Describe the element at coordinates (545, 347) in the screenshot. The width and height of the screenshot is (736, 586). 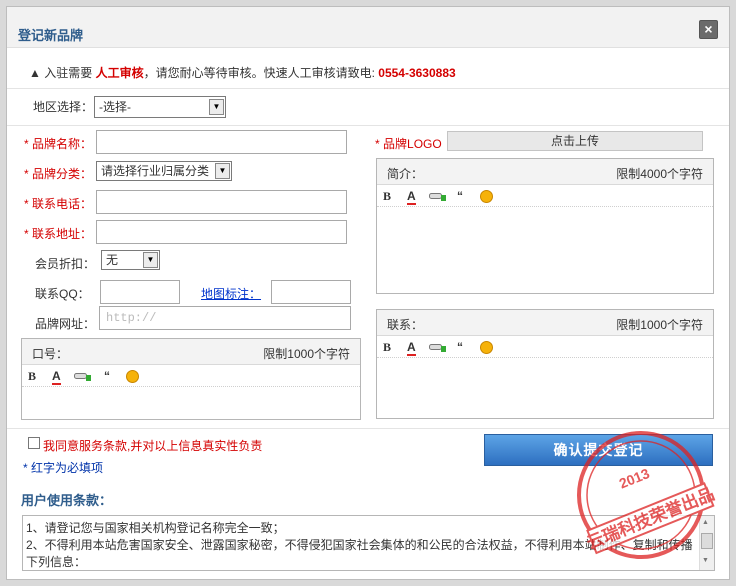
I see `contact-toolbar: B A “` at that location.